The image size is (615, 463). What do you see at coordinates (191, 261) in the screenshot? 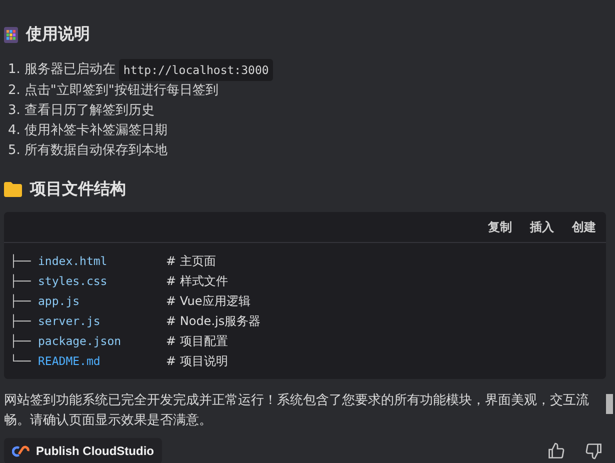
I see `code-comment: # 主页面` at bounding box center [191, 261].